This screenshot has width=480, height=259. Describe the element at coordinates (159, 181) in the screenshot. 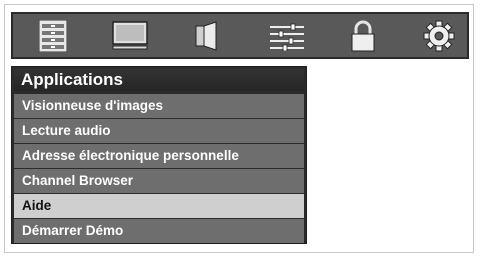

I see `menu-item-channel-browser: Channel Browser` at that location.